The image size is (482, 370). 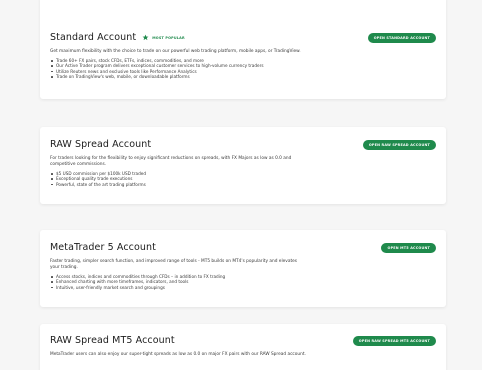 What do you see at coordinates (401, 37) in the screenshot?
I see `open-standard-account-button: OPEN STANDARD ACCOUNT` at bounding box center [401, 37].